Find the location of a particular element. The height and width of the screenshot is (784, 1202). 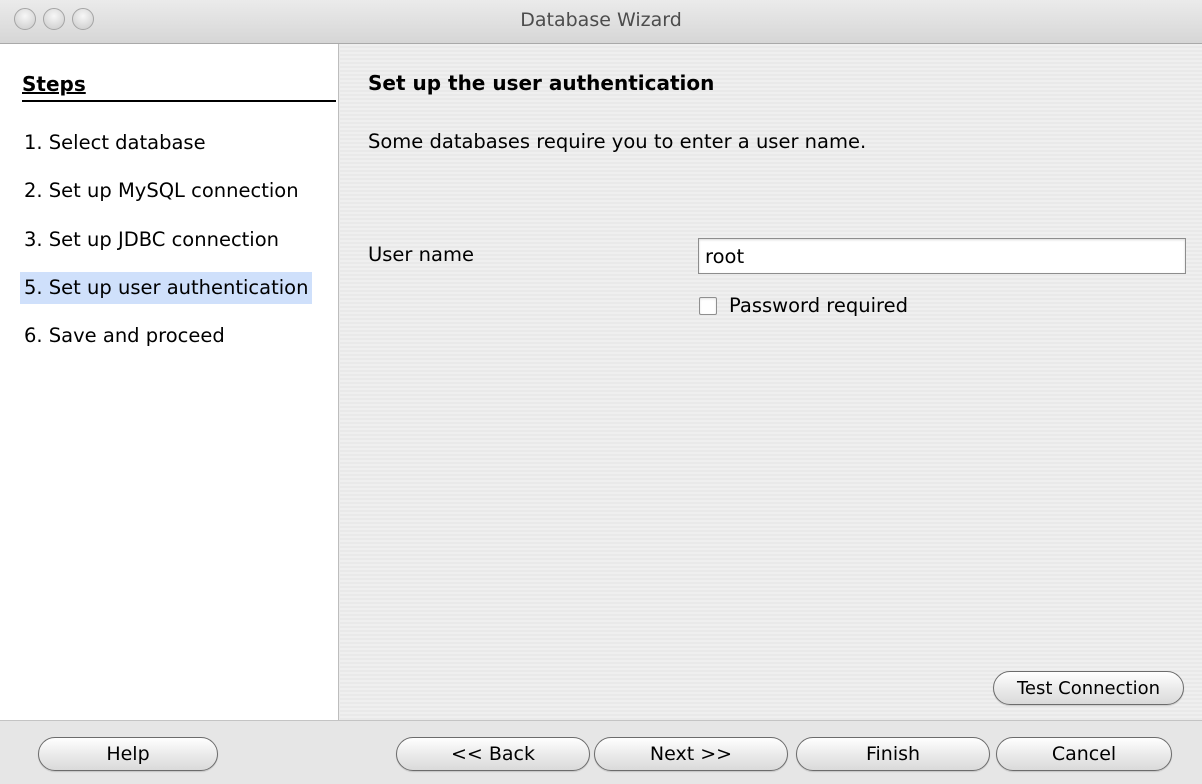

title-bar: Database Wizard is located at coordinates (601, 22).